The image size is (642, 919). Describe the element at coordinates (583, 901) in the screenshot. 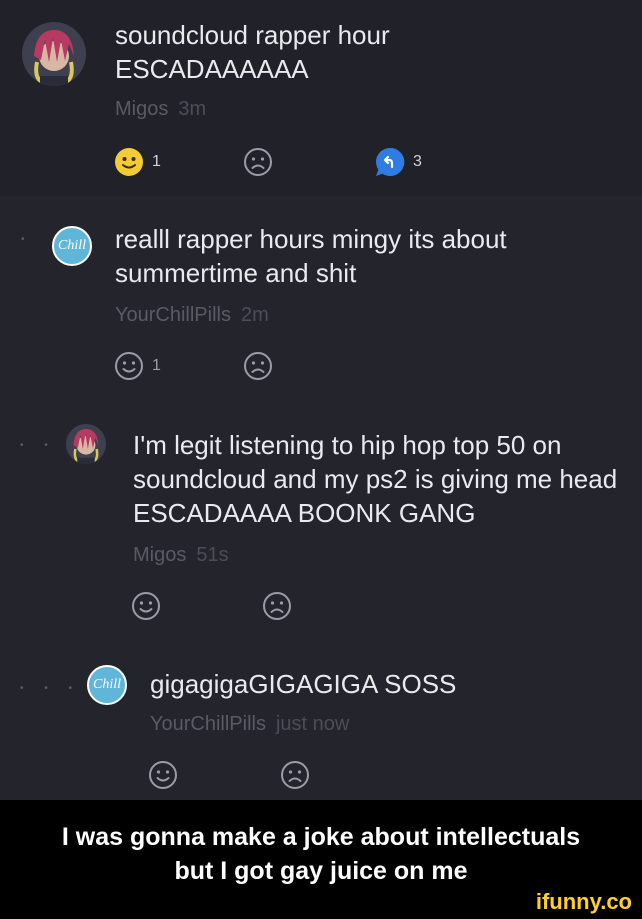

I see `ifunny-watermark: ifunny.co` at that location.